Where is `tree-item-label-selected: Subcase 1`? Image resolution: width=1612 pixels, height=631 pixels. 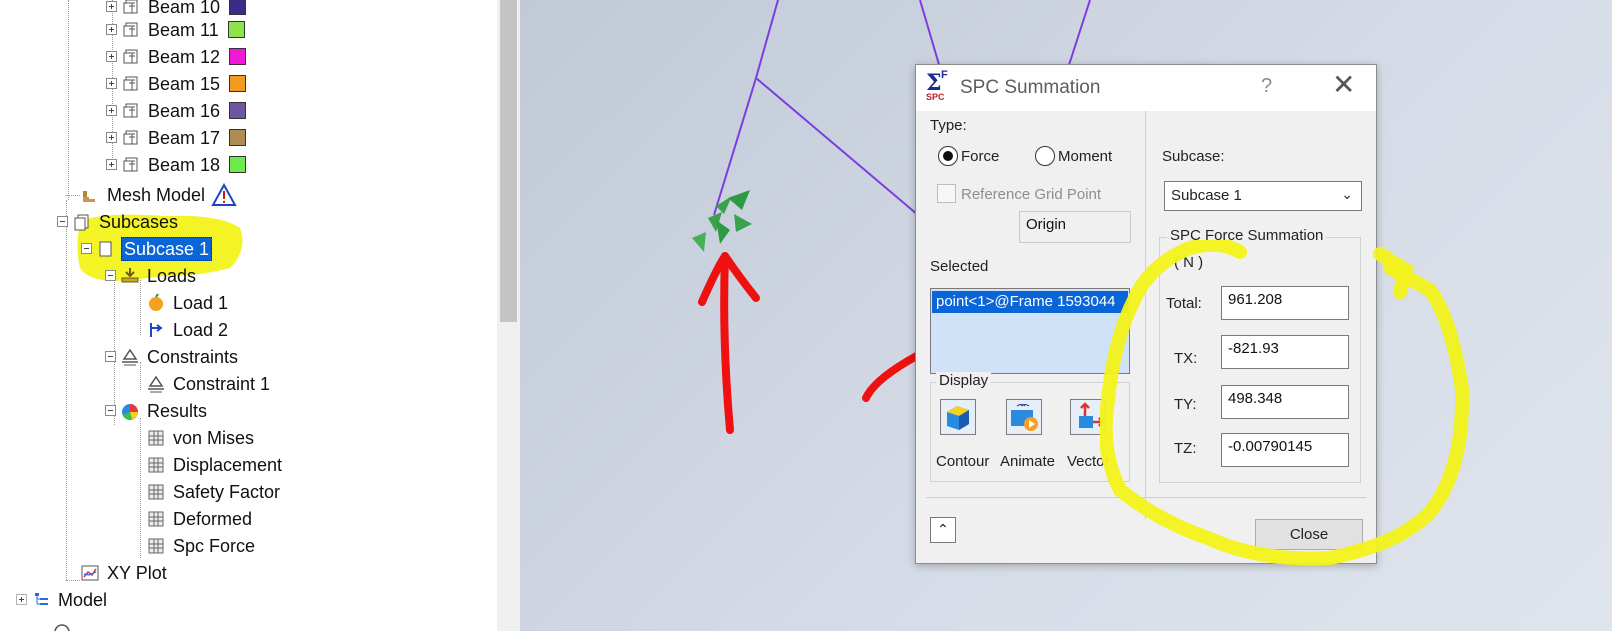
tree-item-label-selected: Subcase 1 is located at coordinates (167, 248).